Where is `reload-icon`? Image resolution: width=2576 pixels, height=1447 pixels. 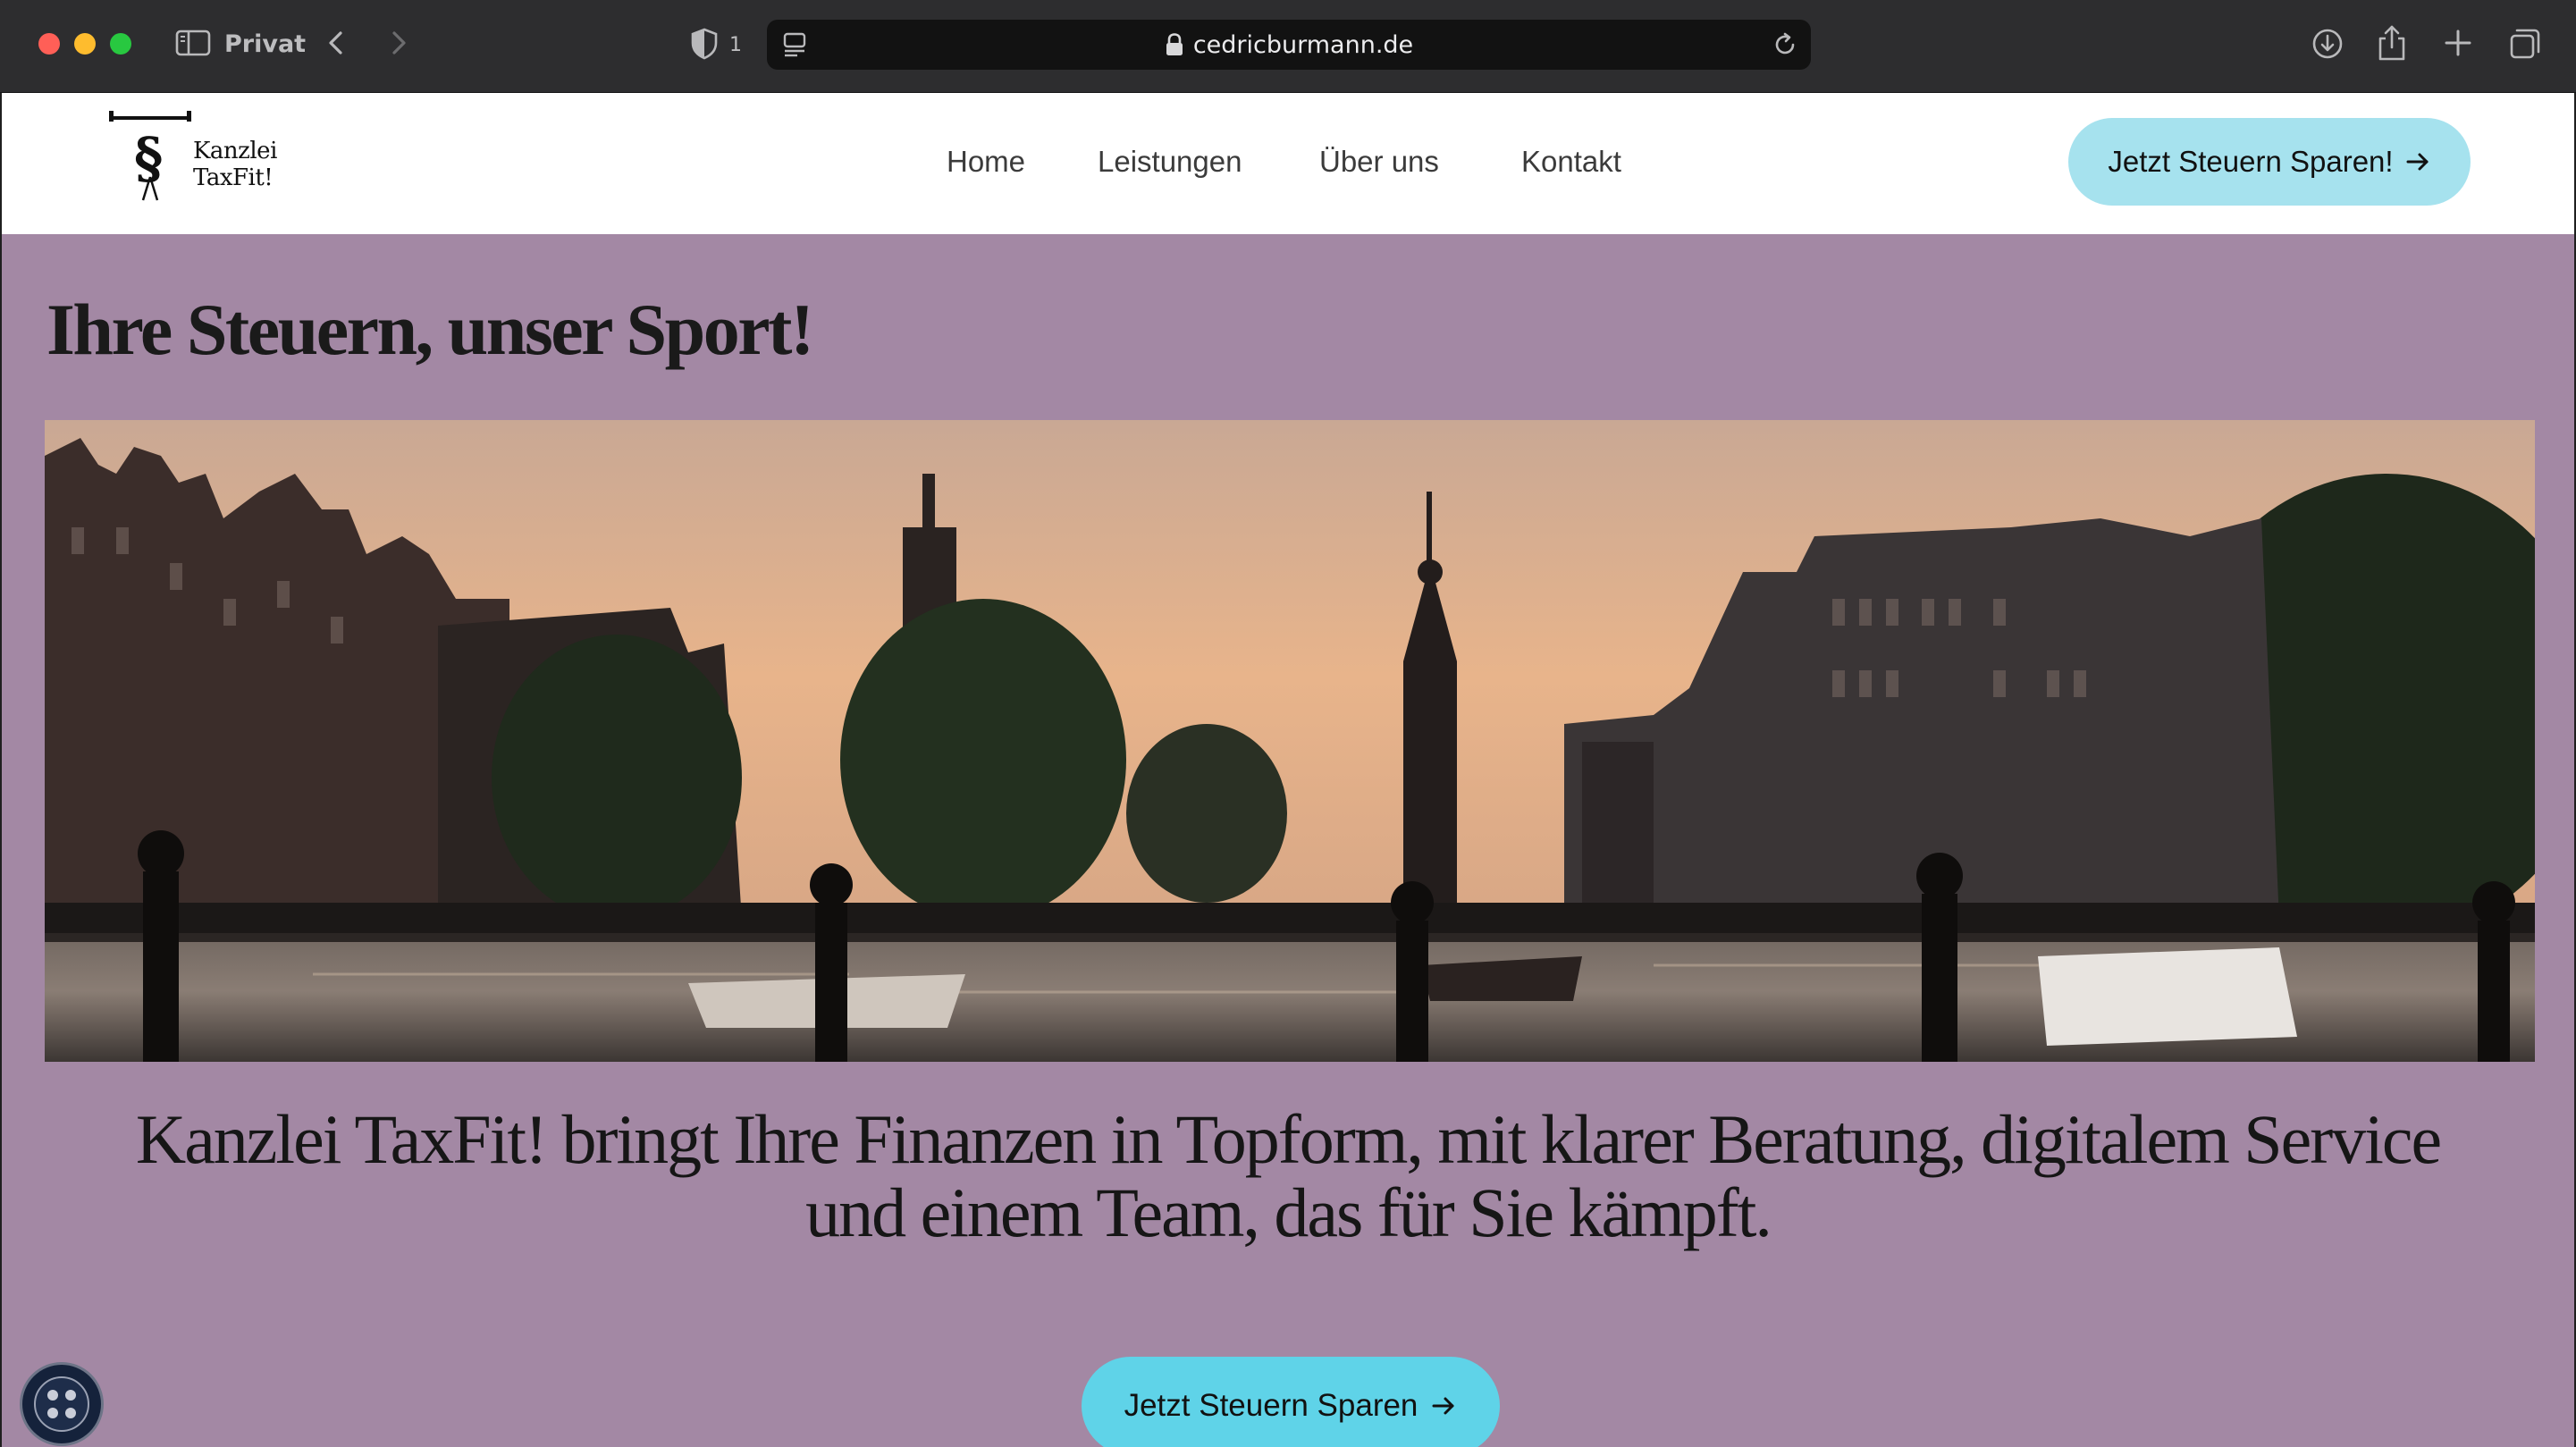 reload-icon is located at coordinates (1785, 44).